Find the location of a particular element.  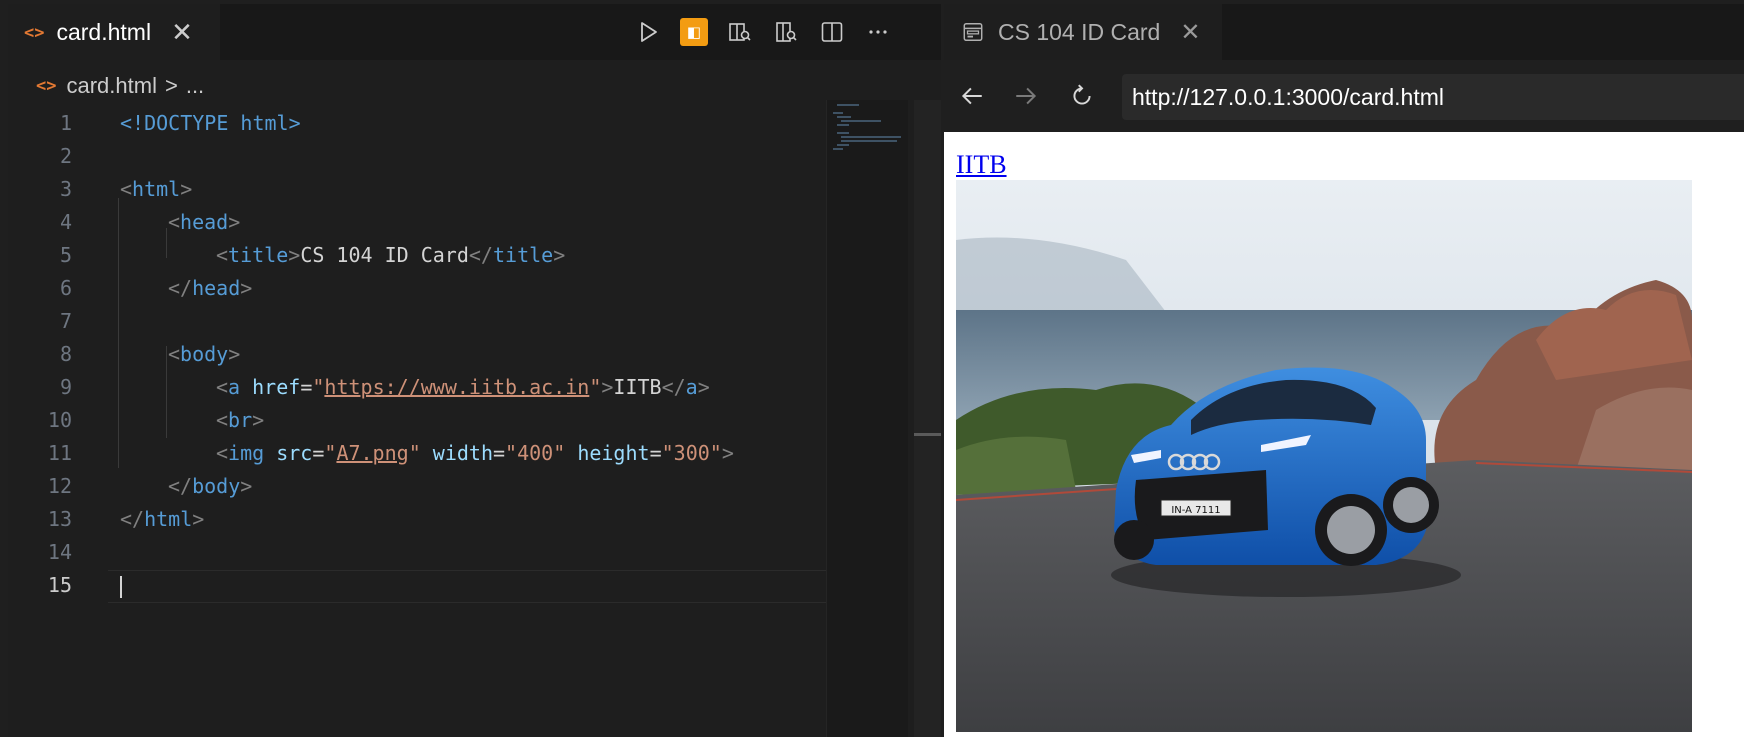

code-line: 4 <head> is located at coordinates (413, 221).